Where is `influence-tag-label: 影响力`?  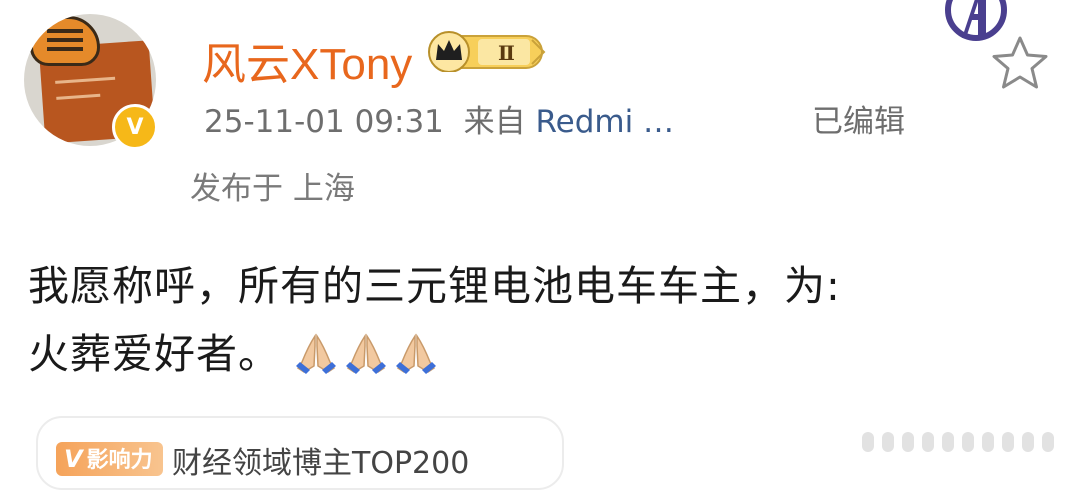
influence-tag-label: 影响力 is located at coordinates (119, 460).